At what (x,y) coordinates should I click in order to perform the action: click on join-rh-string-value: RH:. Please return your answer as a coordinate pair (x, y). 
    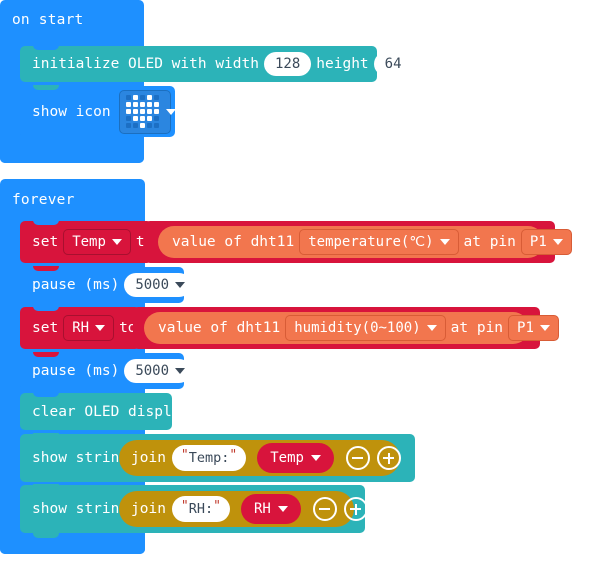
    Looking at the image, I should click on (201, 509).